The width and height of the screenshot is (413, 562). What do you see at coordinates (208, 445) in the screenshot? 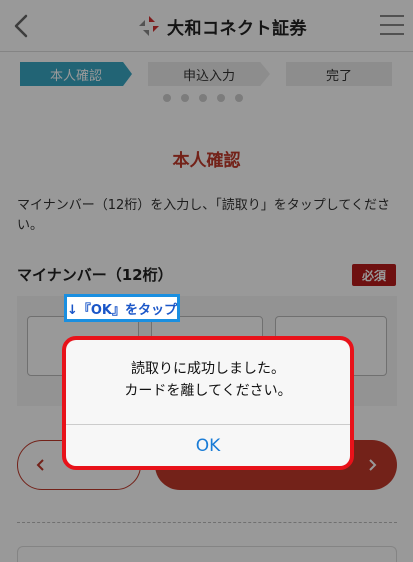
I see `ok-button: OK` at bounding box center [208, 445].